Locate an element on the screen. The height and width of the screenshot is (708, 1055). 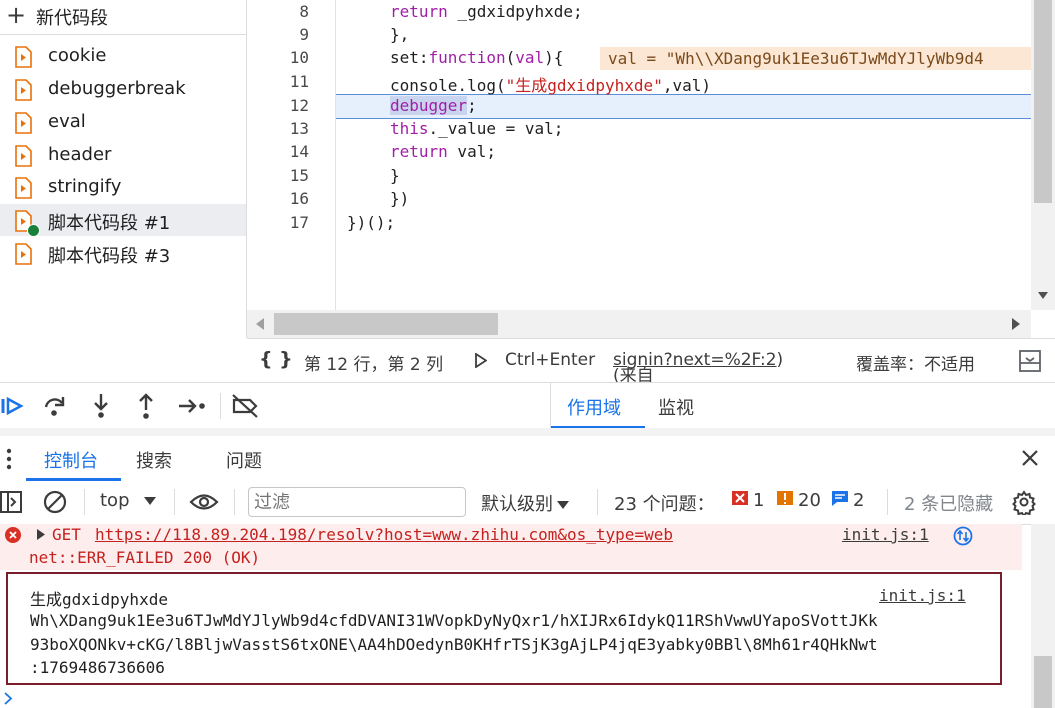
code-line-13: this._value = val; is located at coordinates (476, 128).